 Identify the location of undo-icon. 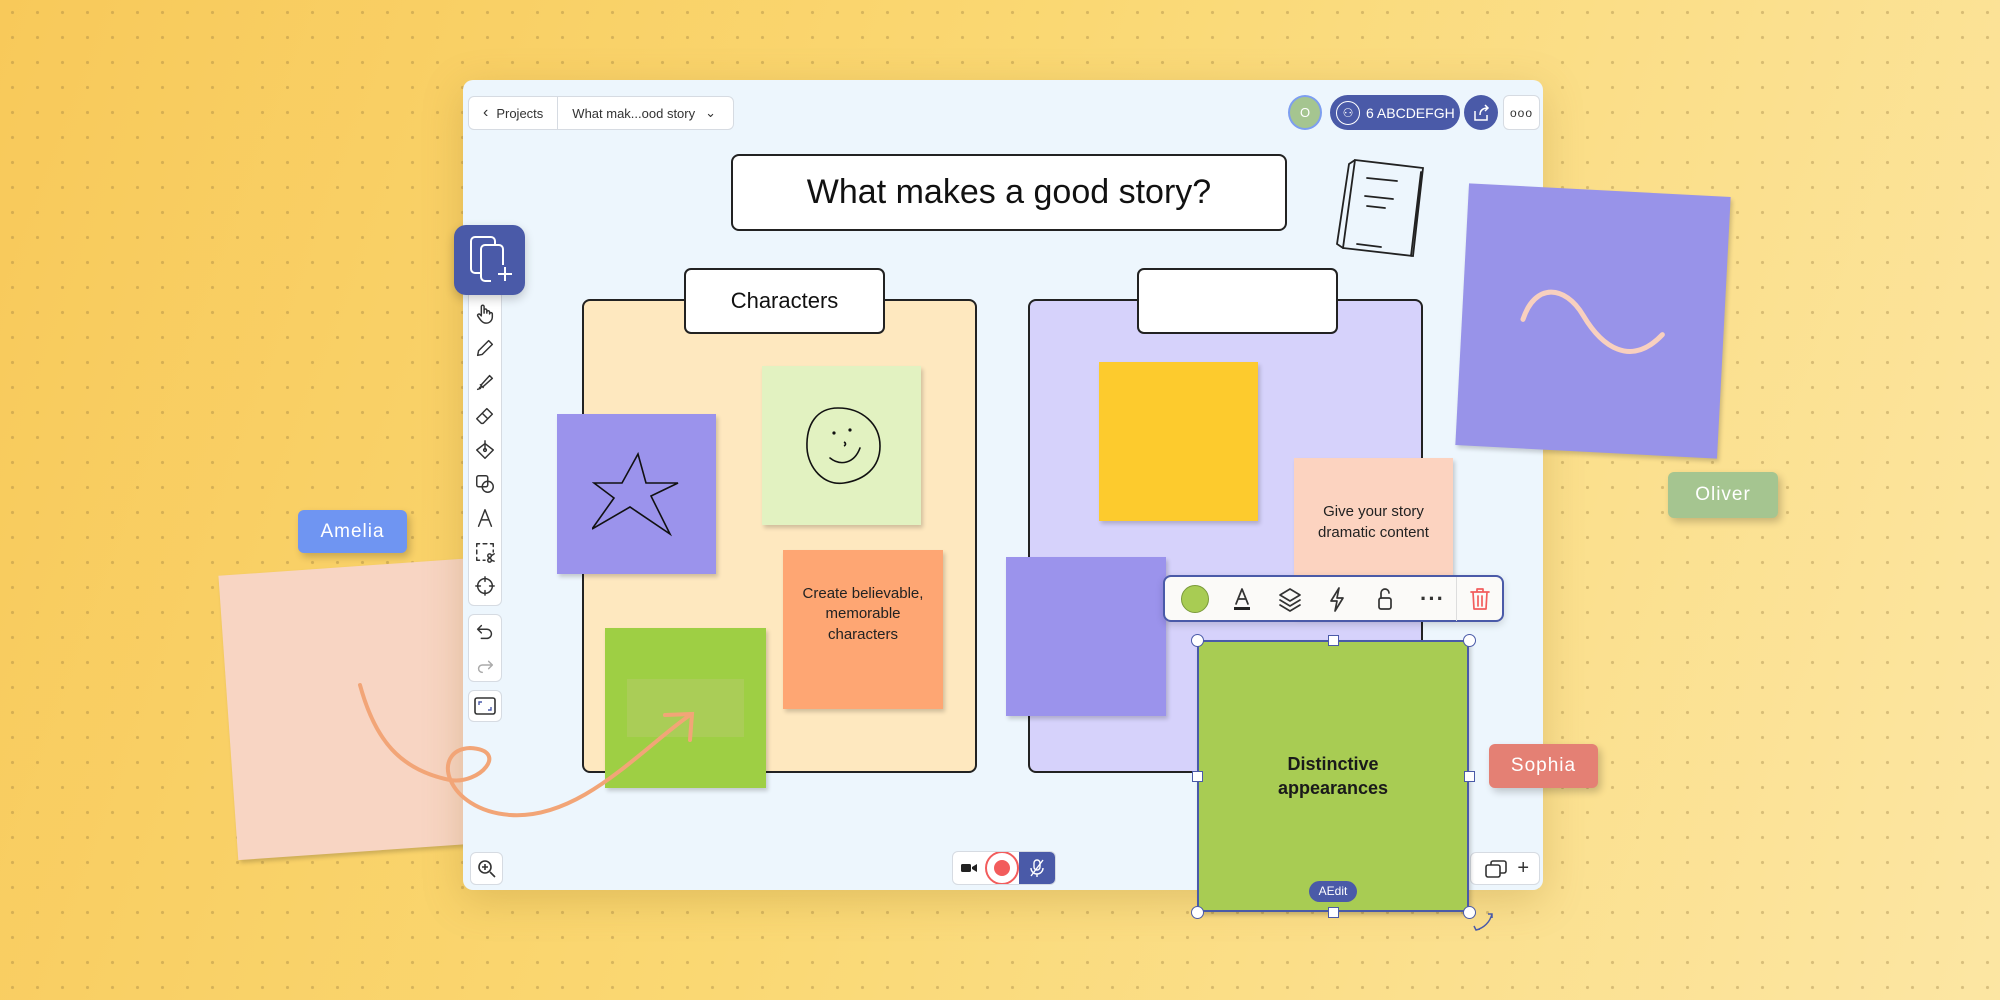
(484, 631).